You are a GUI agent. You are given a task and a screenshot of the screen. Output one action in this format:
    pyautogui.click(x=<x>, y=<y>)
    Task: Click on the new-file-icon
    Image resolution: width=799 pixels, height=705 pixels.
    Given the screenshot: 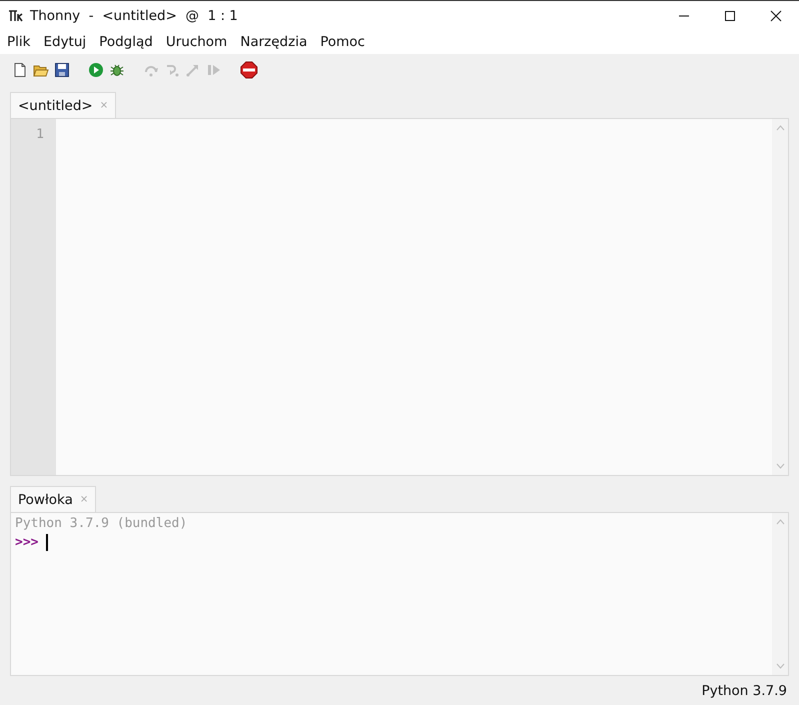 What is the action you would take?
    pyautogui.click(x=20, y=70)
    